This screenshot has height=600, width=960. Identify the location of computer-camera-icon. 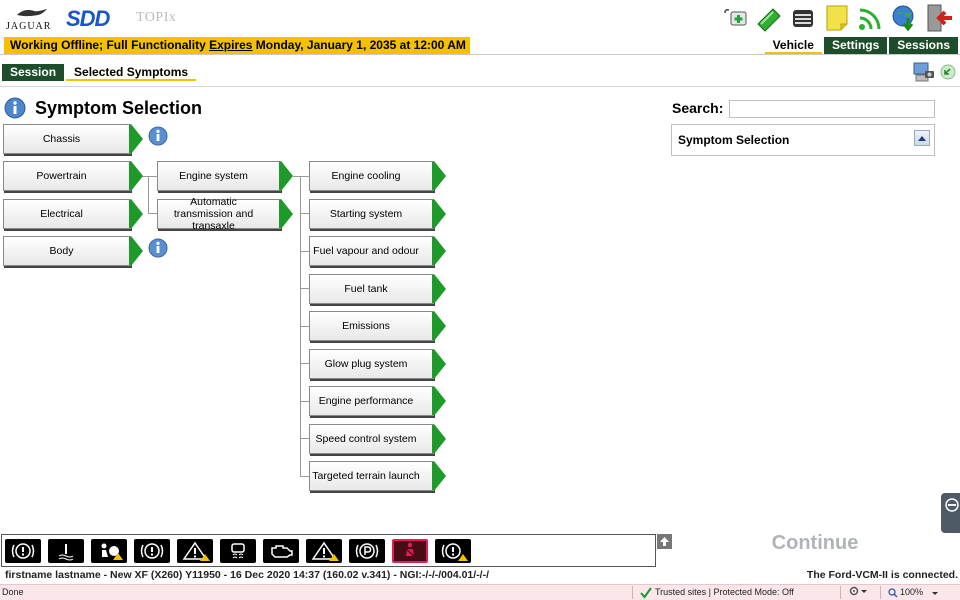
(924, 72).